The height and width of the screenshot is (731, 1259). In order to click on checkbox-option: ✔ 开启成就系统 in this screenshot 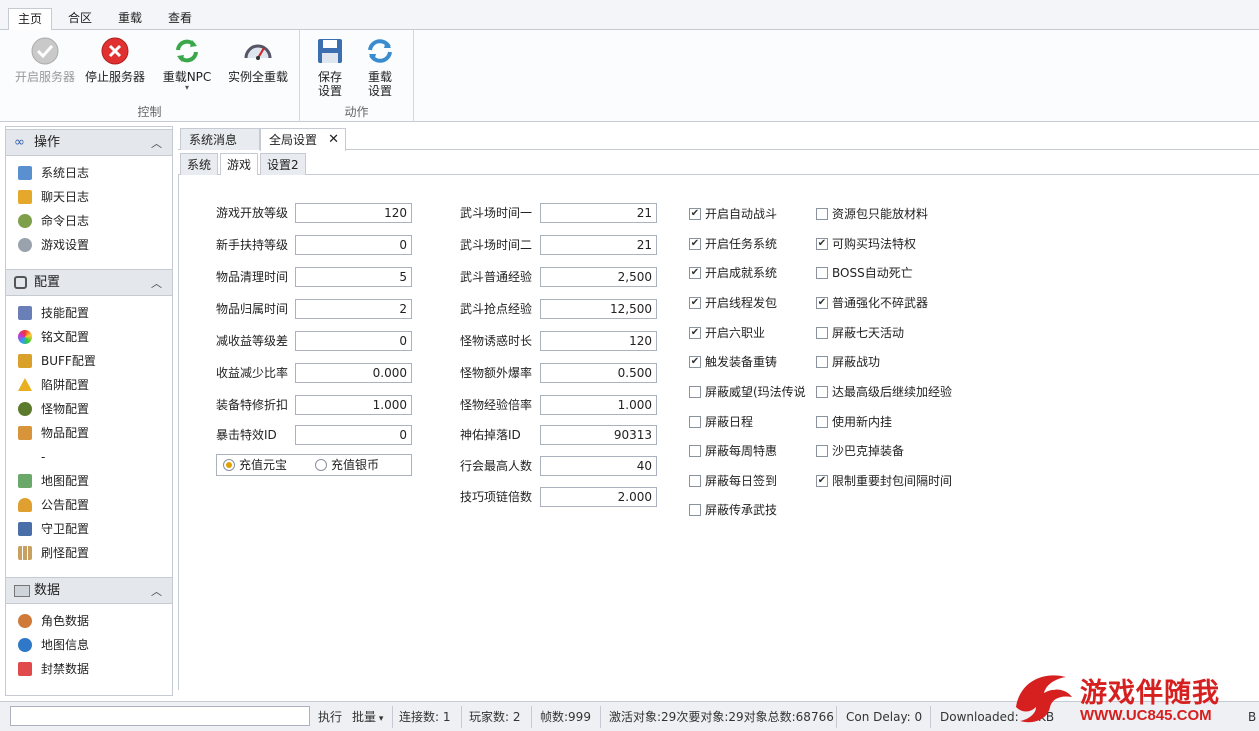, I will do `click(733, 273)`.